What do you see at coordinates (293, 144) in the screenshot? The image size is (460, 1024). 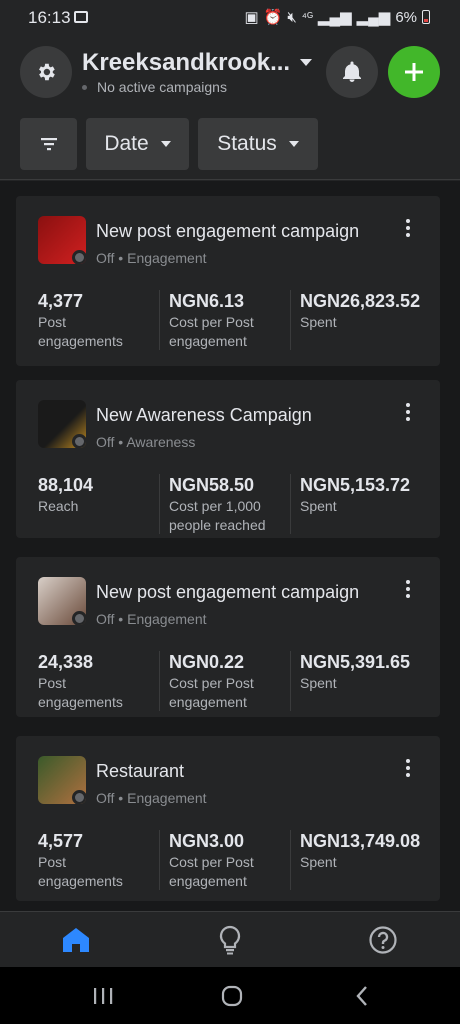 I see `chevron-down-icon` at bounding box center [293, 144].